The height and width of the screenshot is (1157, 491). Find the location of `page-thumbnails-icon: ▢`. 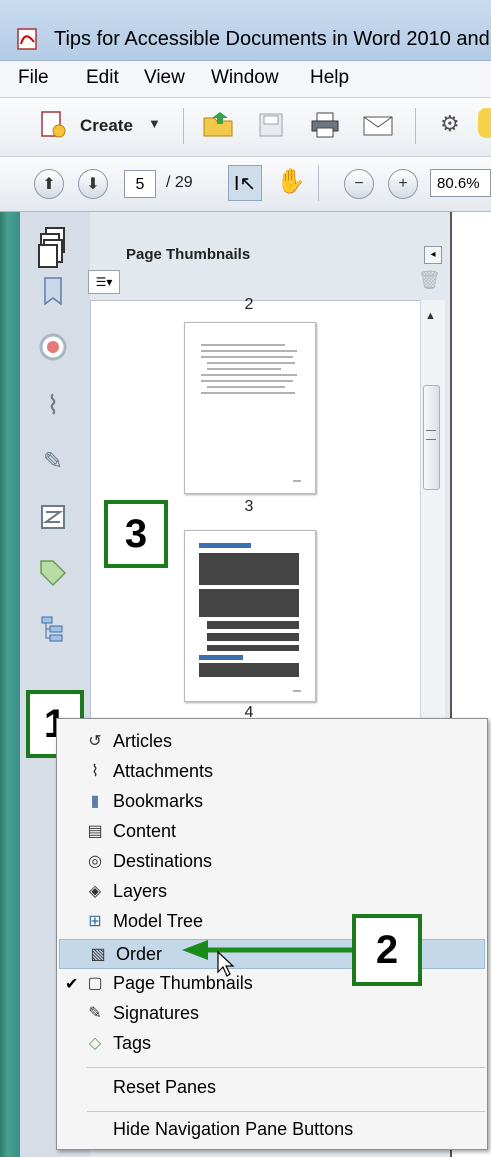

page-thumbnails-icon: ▢ is located at coordinates (95, 983).